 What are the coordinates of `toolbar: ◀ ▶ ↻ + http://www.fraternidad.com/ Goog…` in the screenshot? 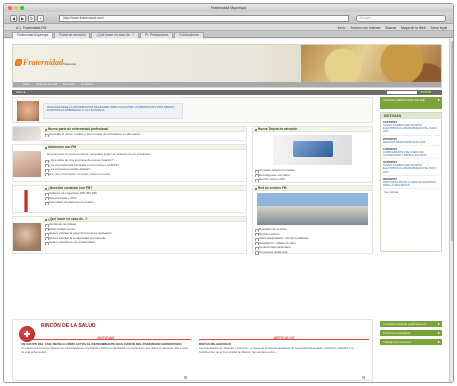 It's located at (228, 18).